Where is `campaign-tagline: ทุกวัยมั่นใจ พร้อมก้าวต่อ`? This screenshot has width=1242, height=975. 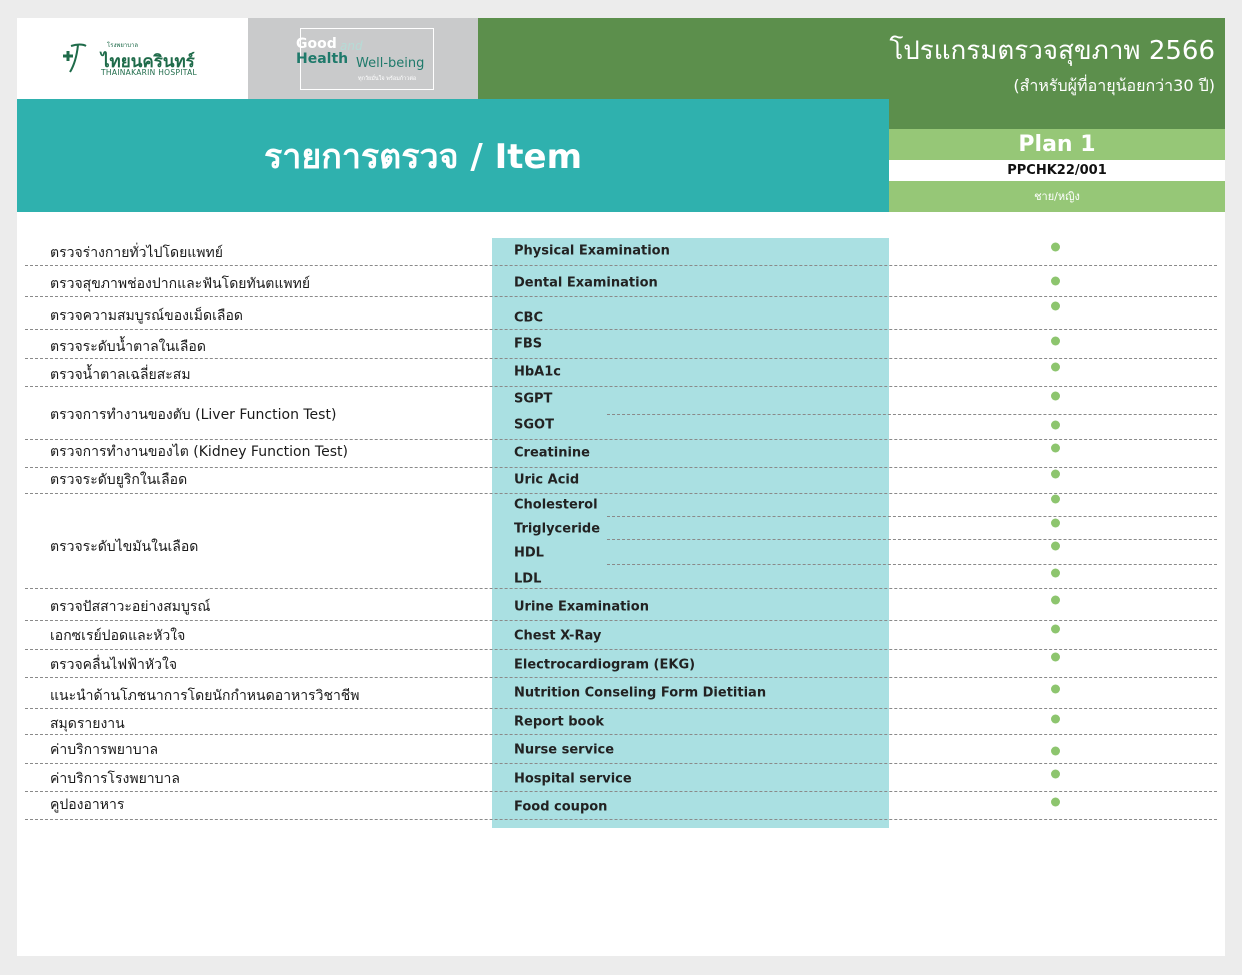 campaign-tagline: ทุกวัยมั่นใจ พร้อมก้าวต่อ is located at coordinates (387, 79).